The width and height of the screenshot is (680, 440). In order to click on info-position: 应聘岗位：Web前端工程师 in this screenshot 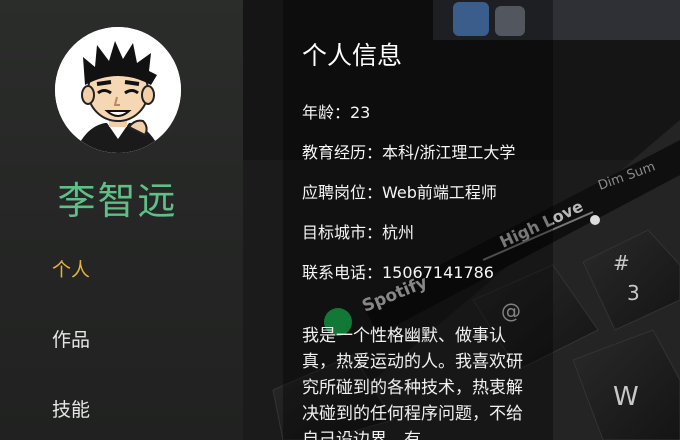, I will do `click(399, 192)`.